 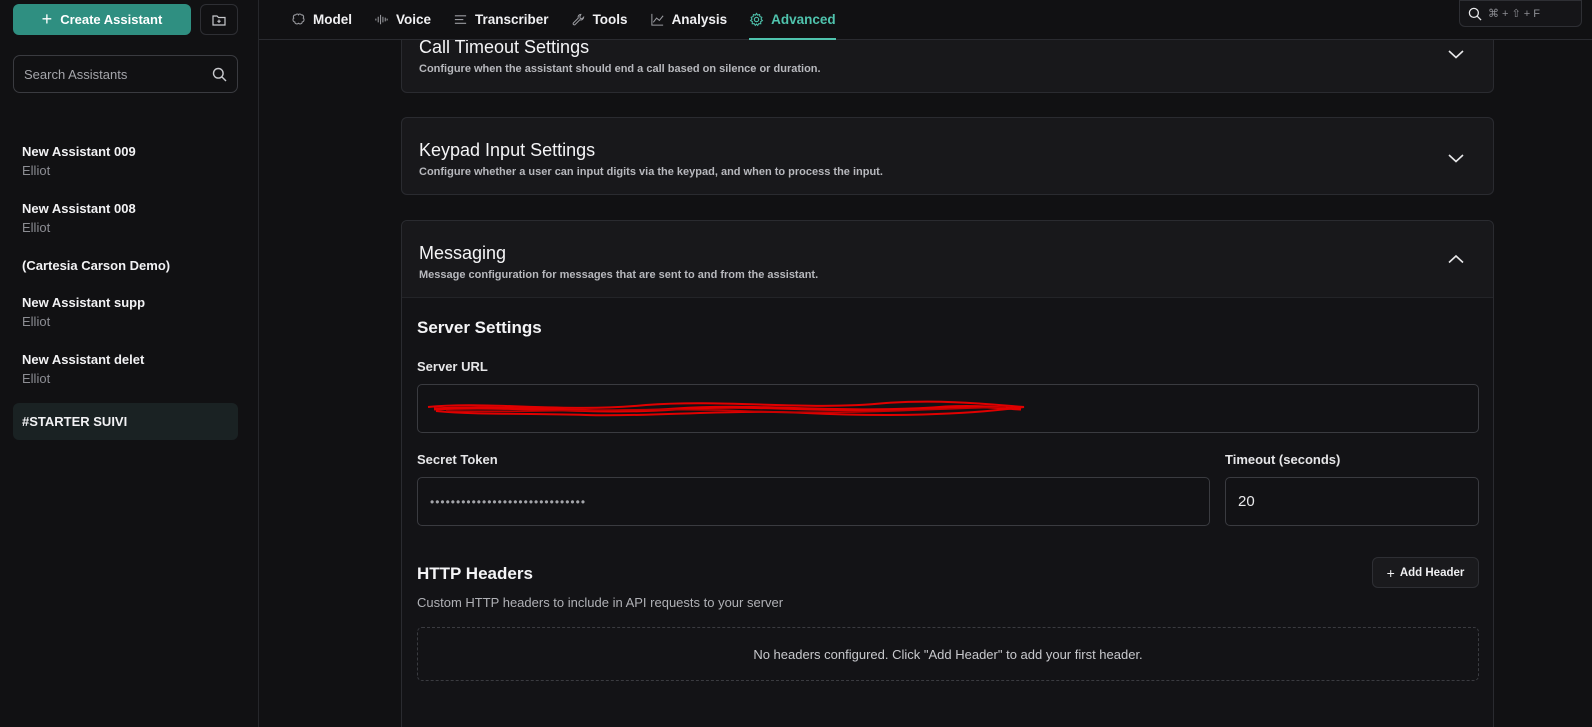 I want to click on panel-title: Messaging, so click(x=463, y=253).